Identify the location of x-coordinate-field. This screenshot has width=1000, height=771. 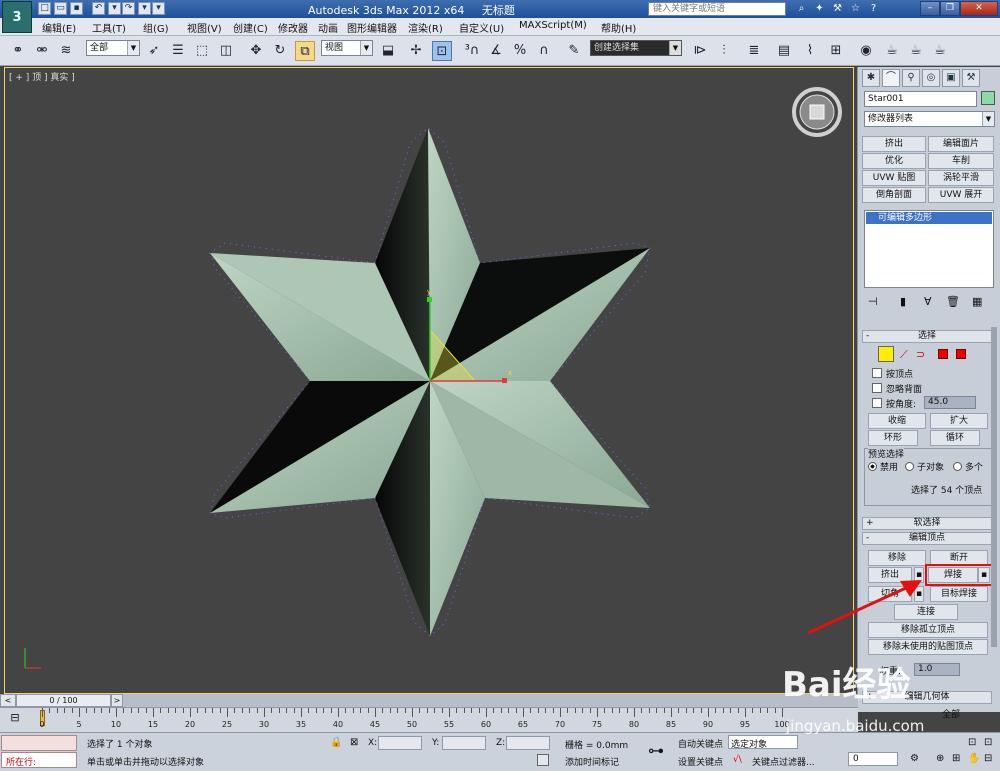
(400, 743).